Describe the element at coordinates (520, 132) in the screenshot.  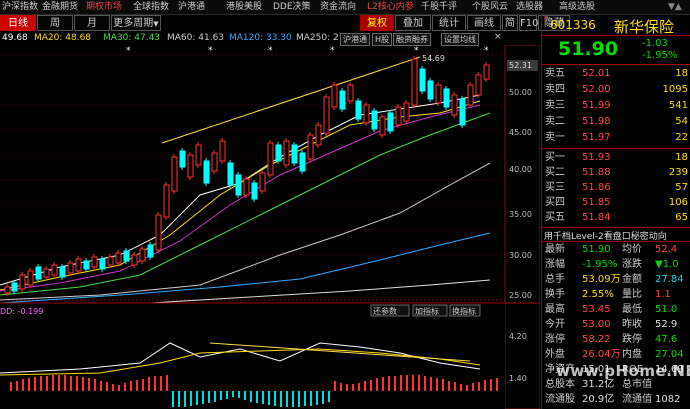
I see `price-axis-label: 45.00` at that location.